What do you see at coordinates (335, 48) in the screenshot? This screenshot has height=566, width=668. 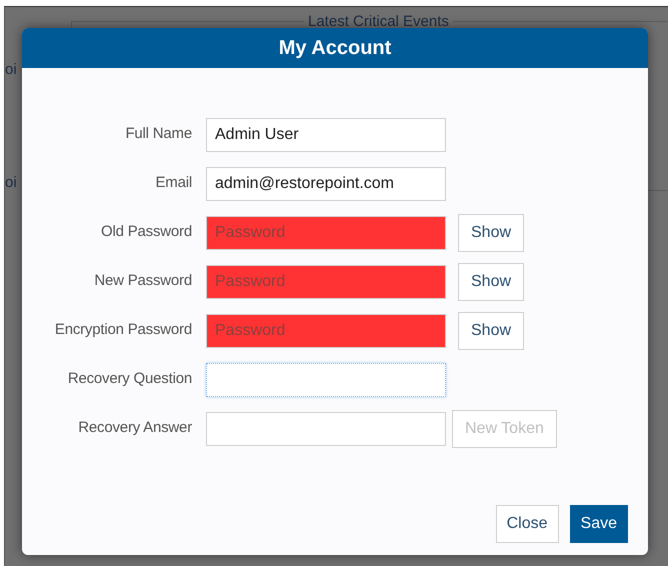 I see `dialog-title: My Account` at bounding box center [335, 48].